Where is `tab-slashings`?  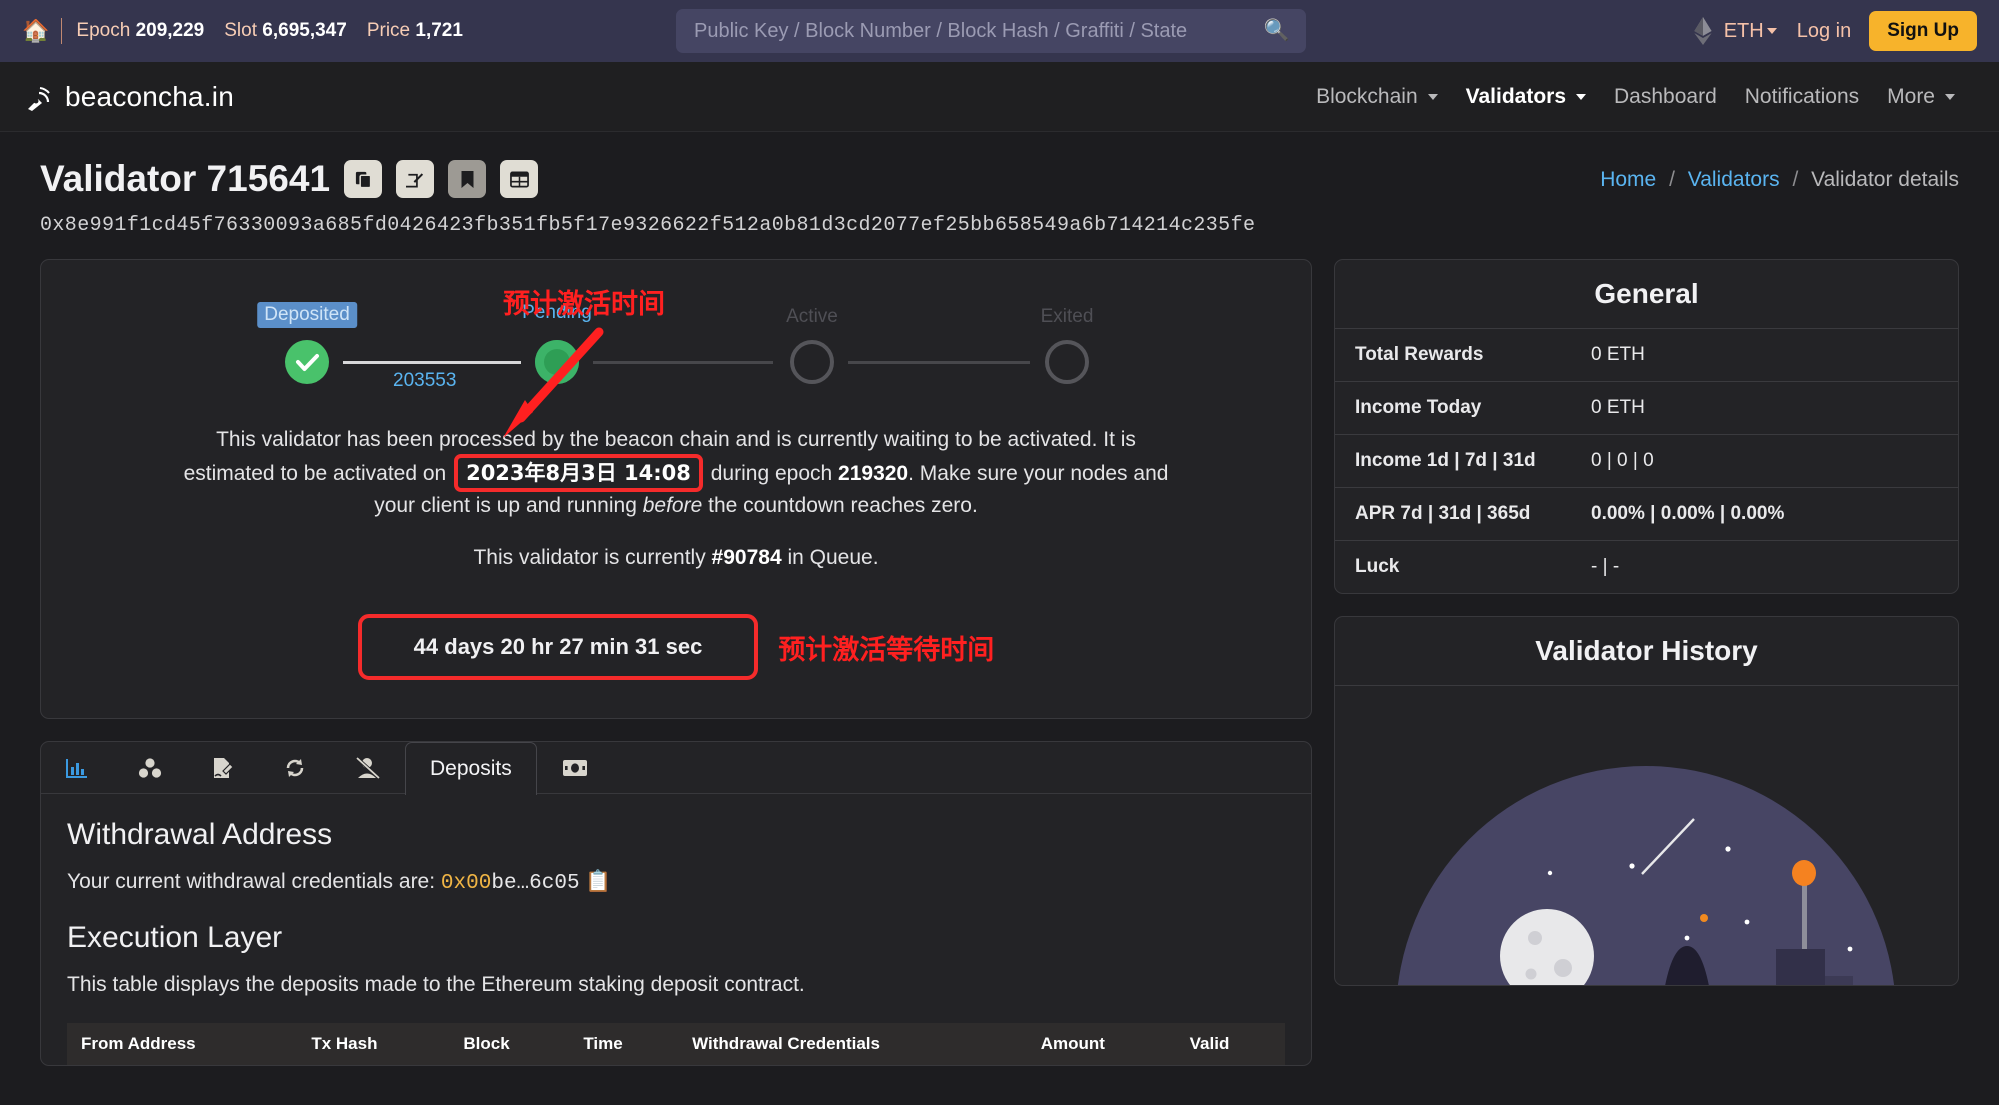 tab-slashings is located at coordinates (368, 767).